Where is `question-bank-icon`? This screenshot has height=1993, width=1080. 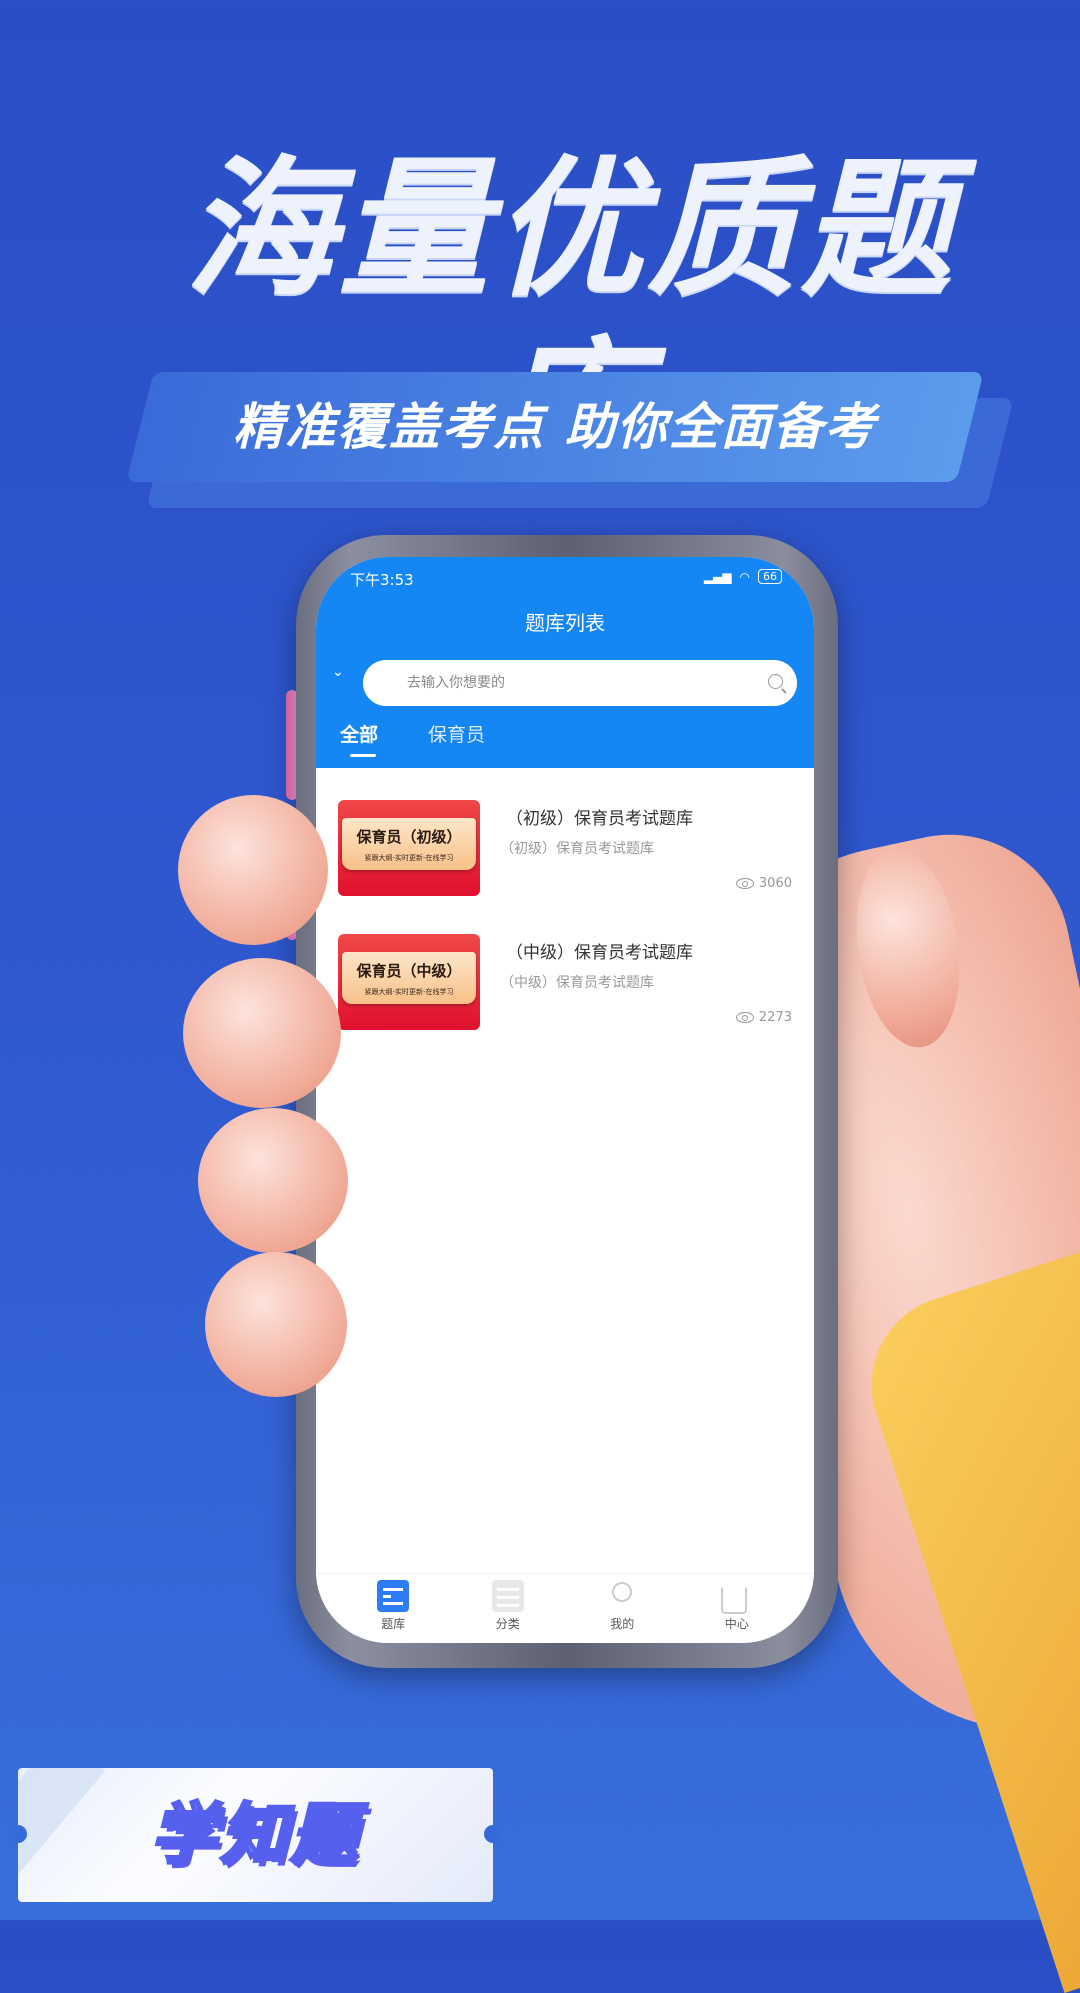
question-bank-icon is located at coordinates (393, 1596).